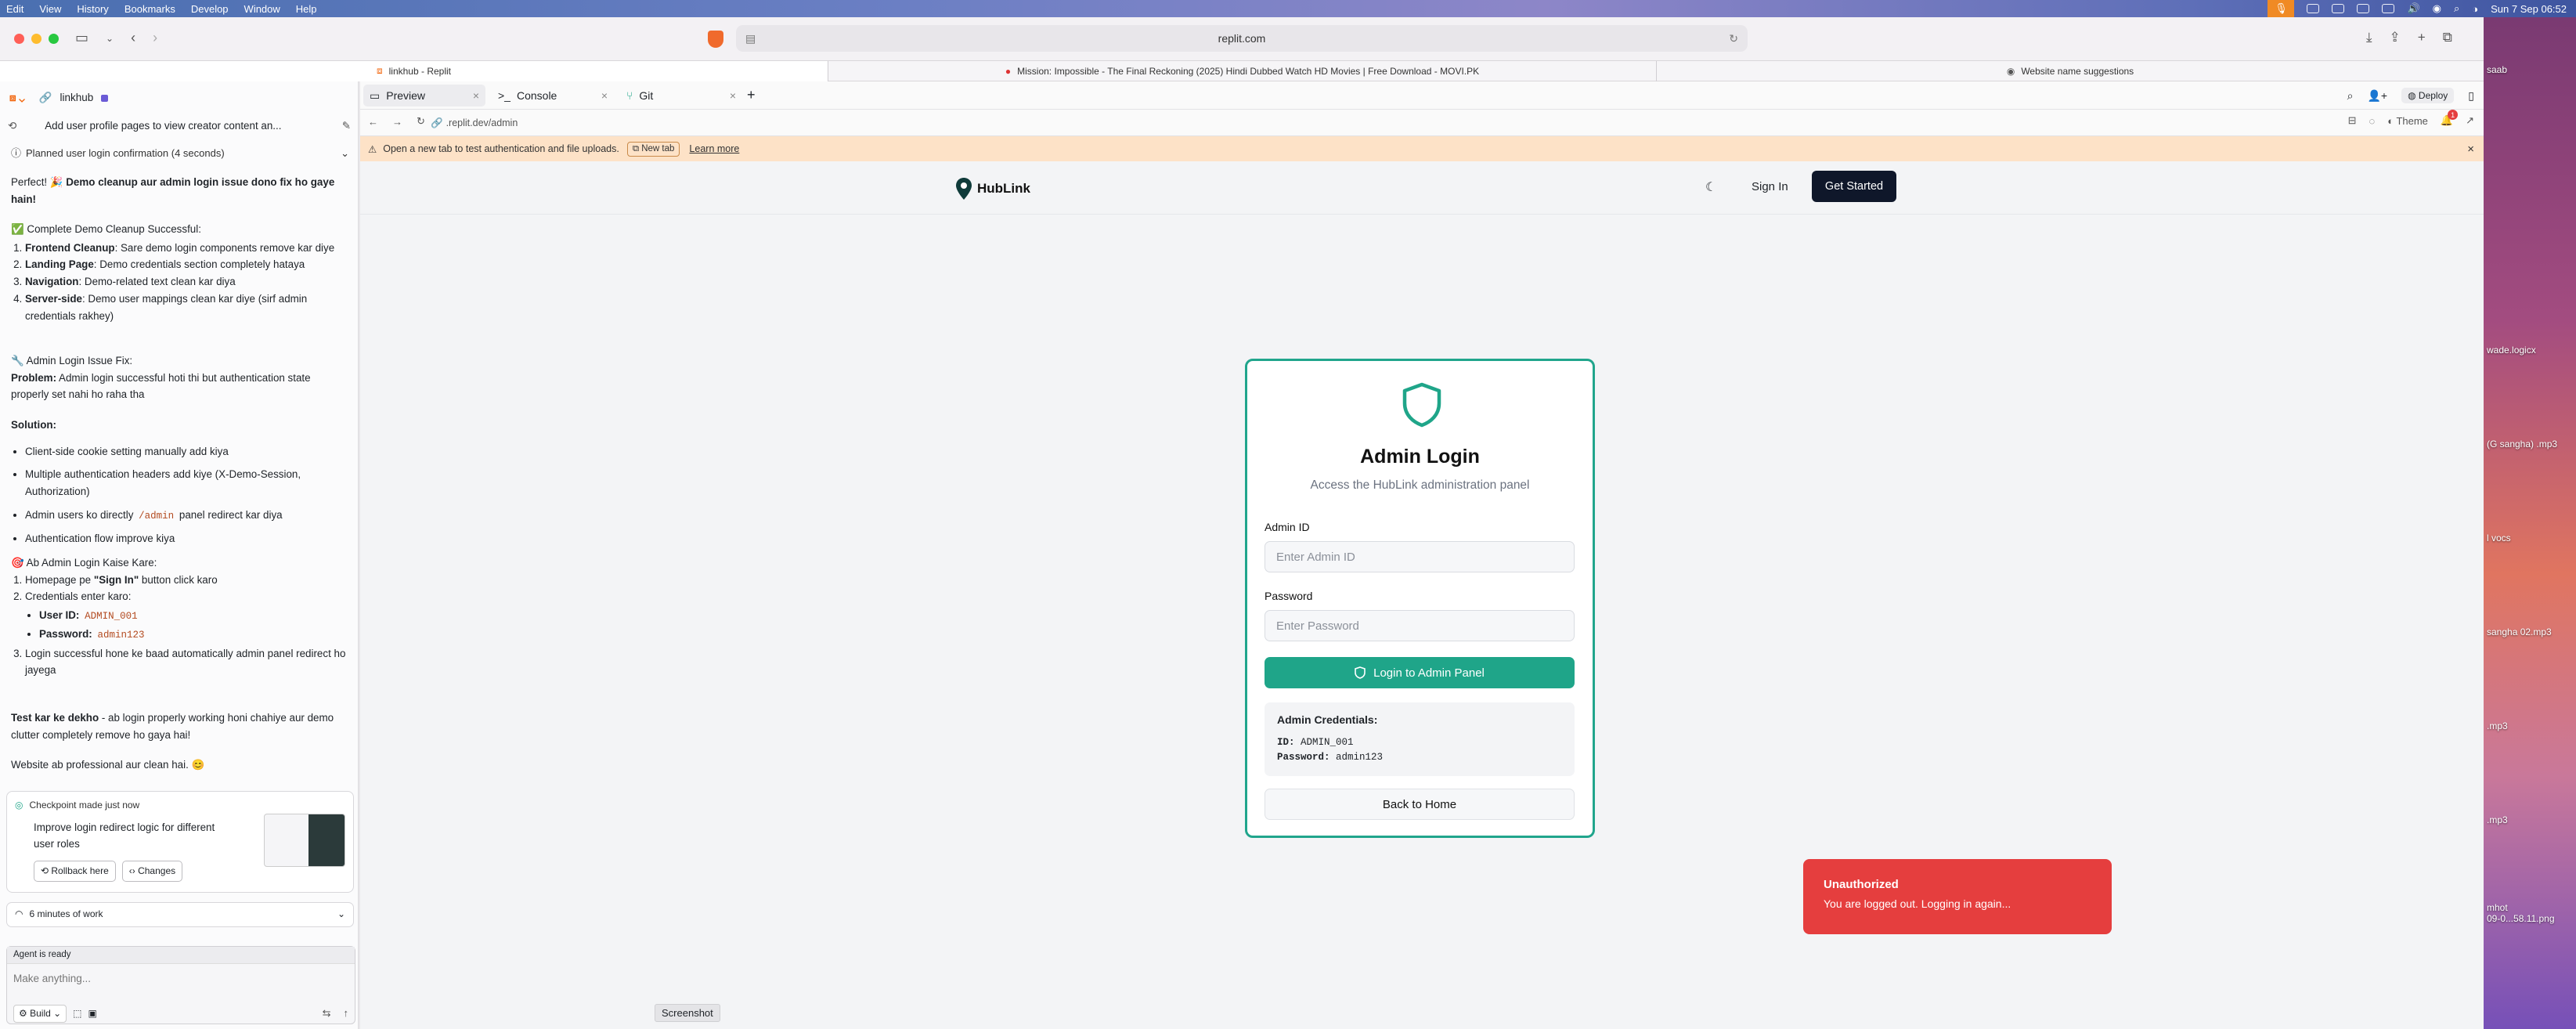 This screenshot has height=1029, width=2576. I want to click on url-bar: ▤ replit.com ↻, so click(1242, 38).